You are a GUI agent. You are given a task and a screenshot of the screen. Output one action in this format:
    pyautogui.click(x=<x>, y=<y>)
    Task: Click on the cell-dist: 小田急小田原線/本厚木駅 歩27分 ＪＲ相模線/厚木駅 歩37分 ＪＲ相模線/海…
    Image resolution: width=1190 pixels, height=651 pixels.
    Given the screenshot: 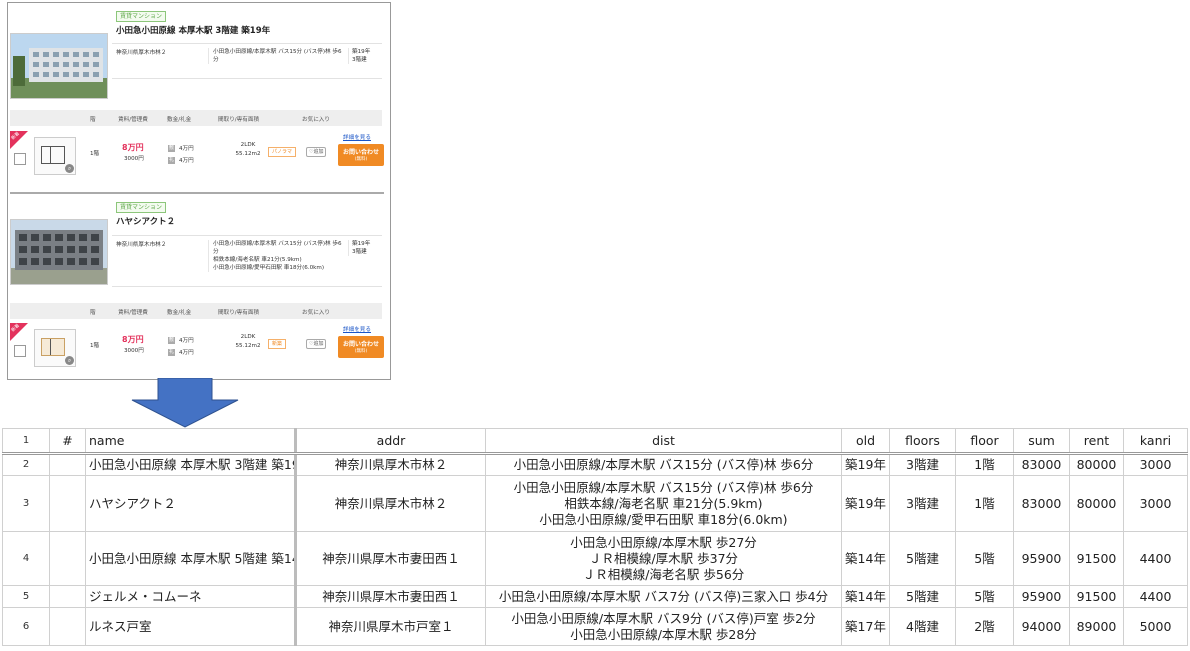 What is the action you would take?
    pyautogui.click(x=663, y=558)
    